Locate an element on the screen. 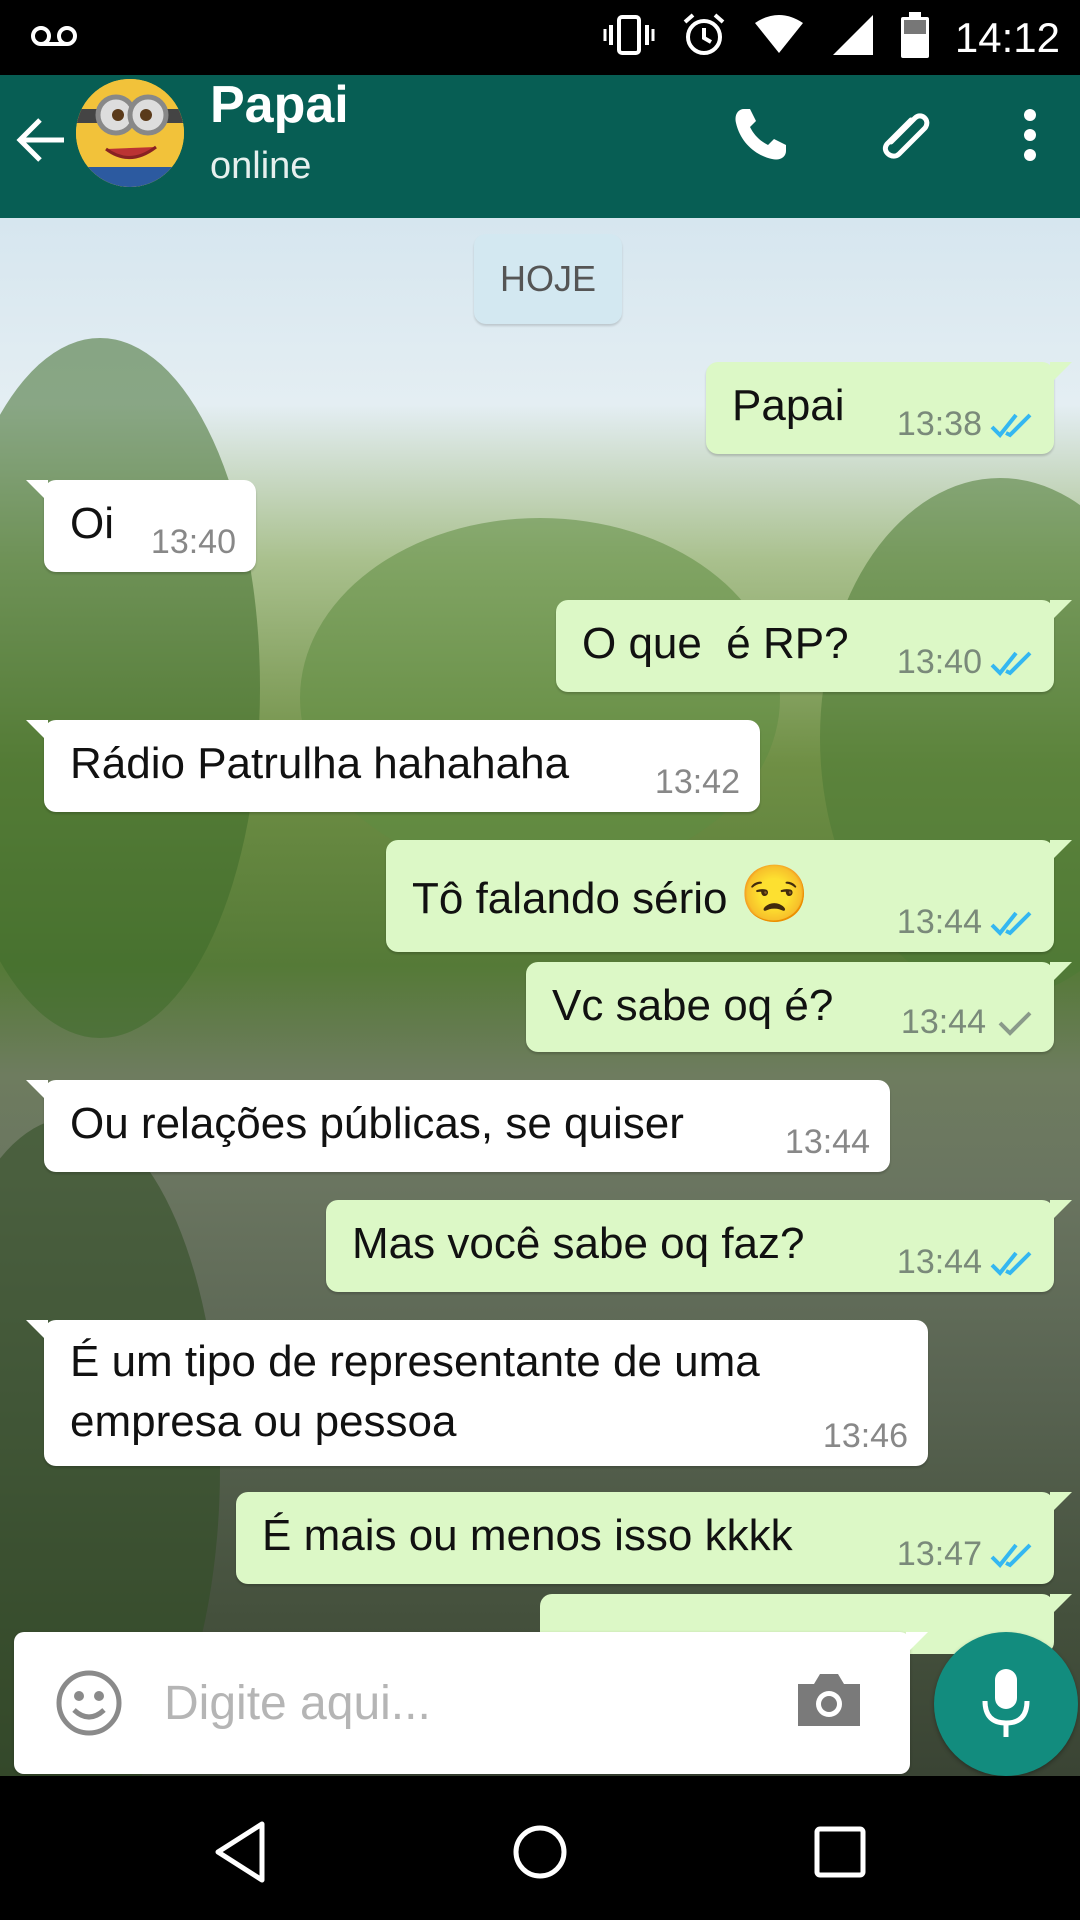 The height and width of the screenshot is (1920, 1080). message-outgoing: Mas você sabe oq faz? 13:44 is located at coordinates (699, 1246).